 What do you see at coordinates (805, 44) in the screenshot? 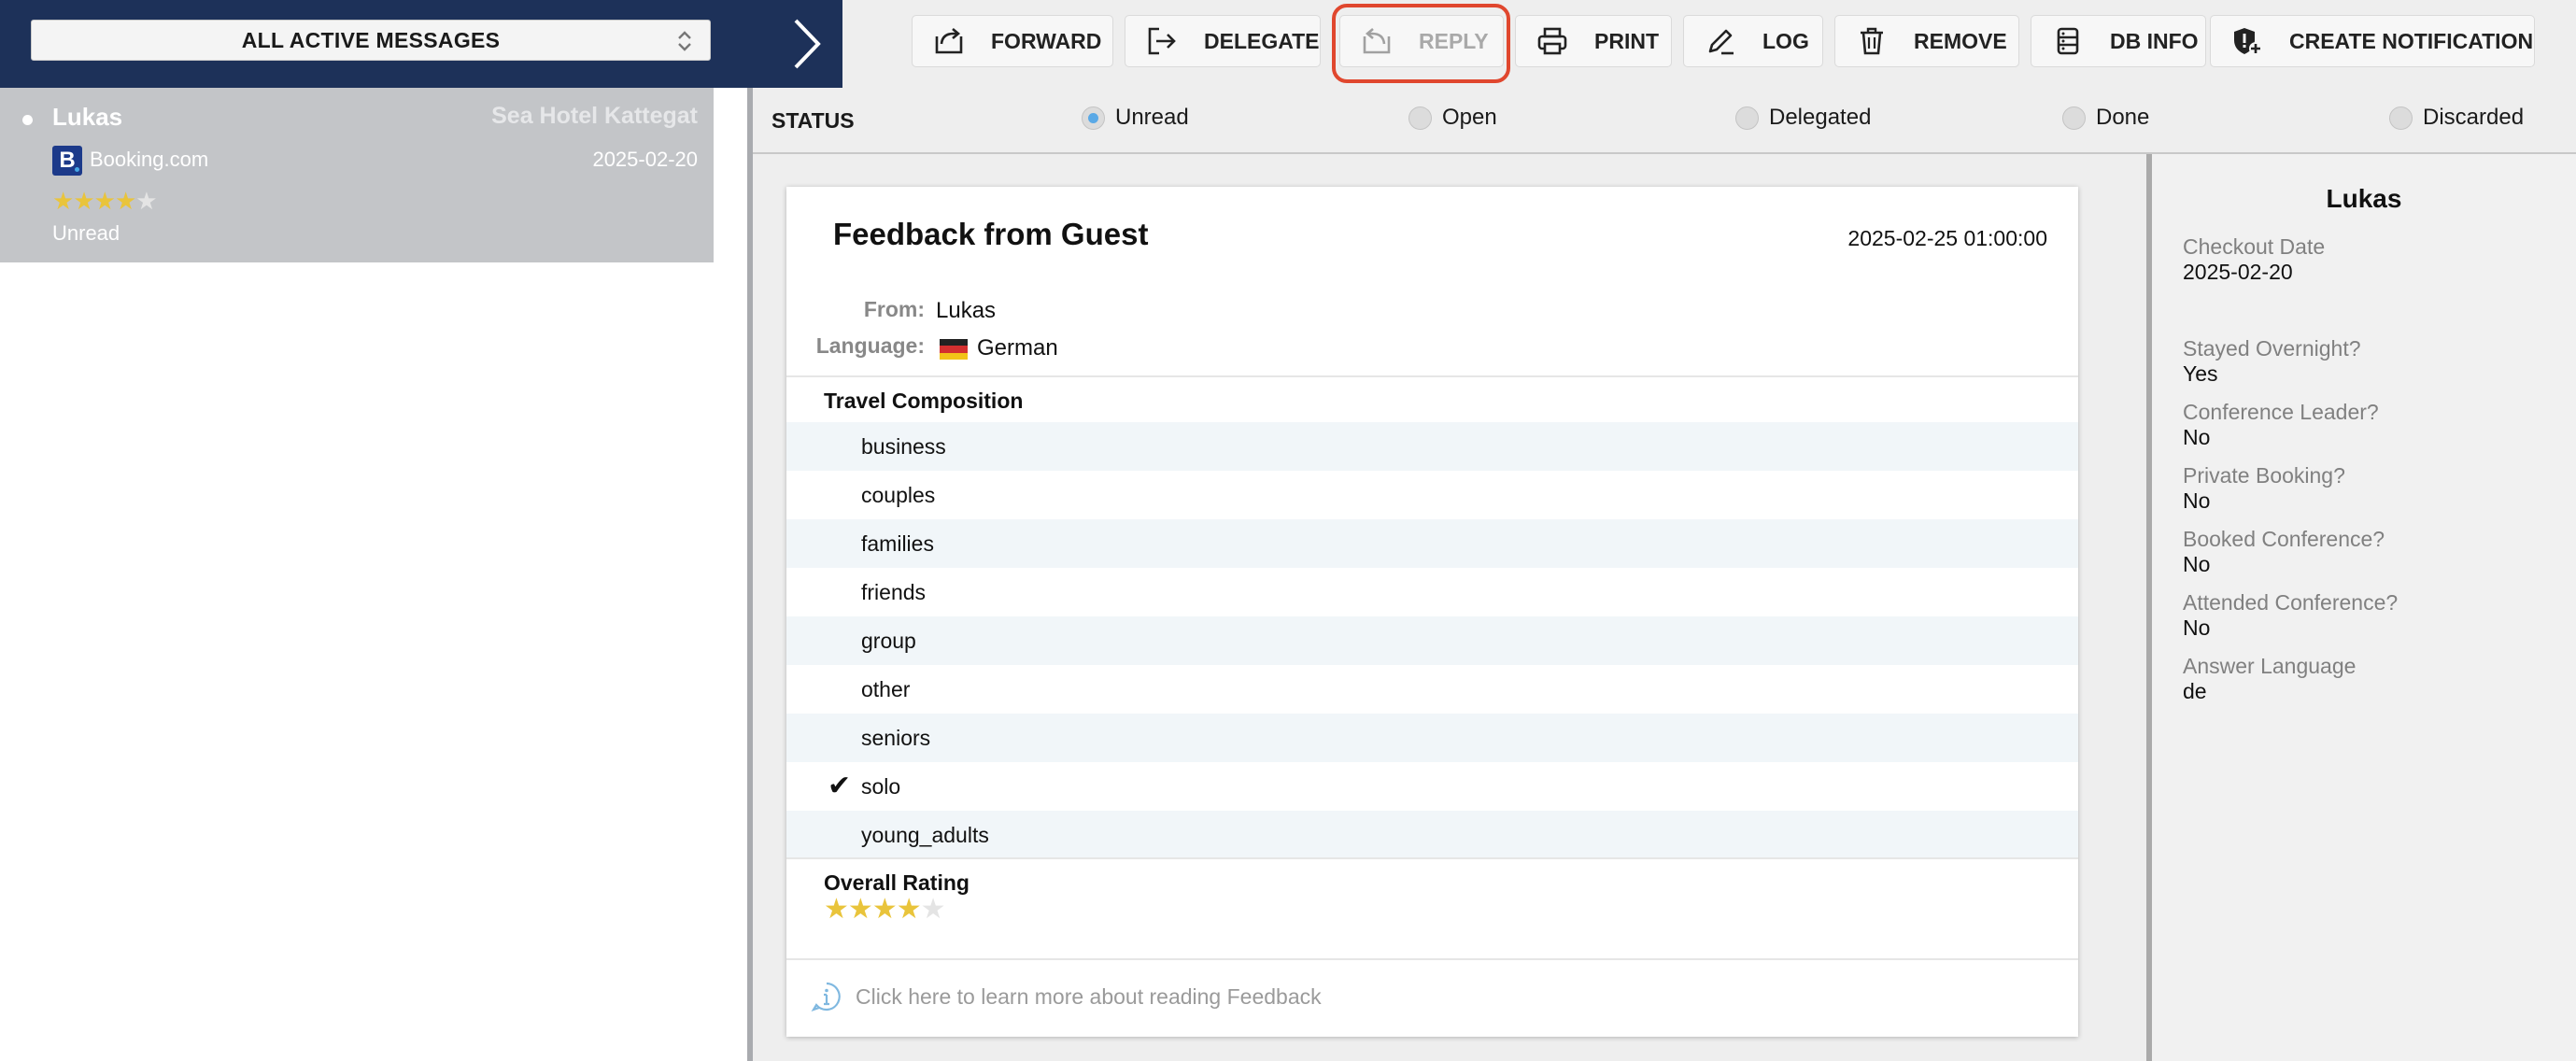
I see `chevron-right-icon` at bounding box center [805, 44].